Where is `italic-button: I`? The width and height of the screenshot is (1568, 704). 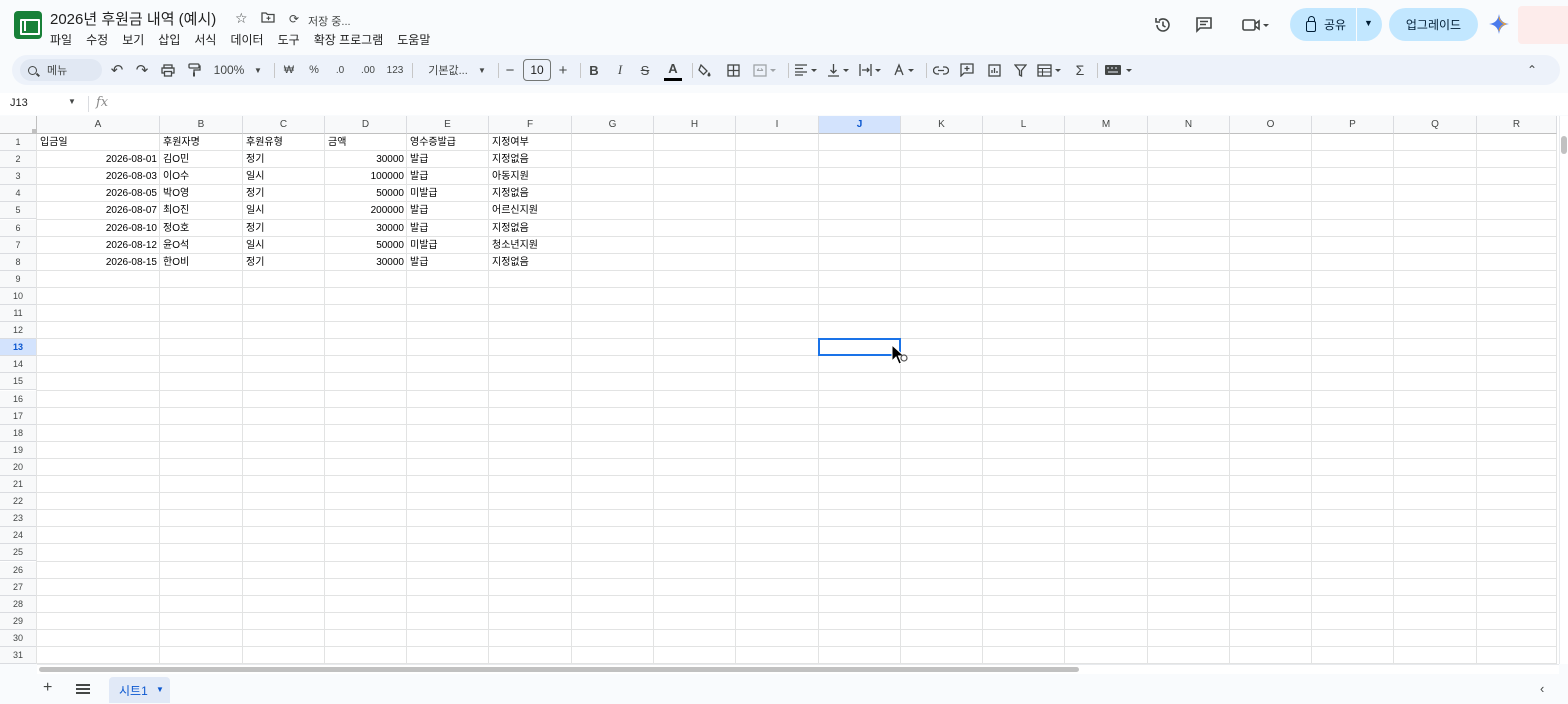 italic-button: I is located at coordinates (620, 70).